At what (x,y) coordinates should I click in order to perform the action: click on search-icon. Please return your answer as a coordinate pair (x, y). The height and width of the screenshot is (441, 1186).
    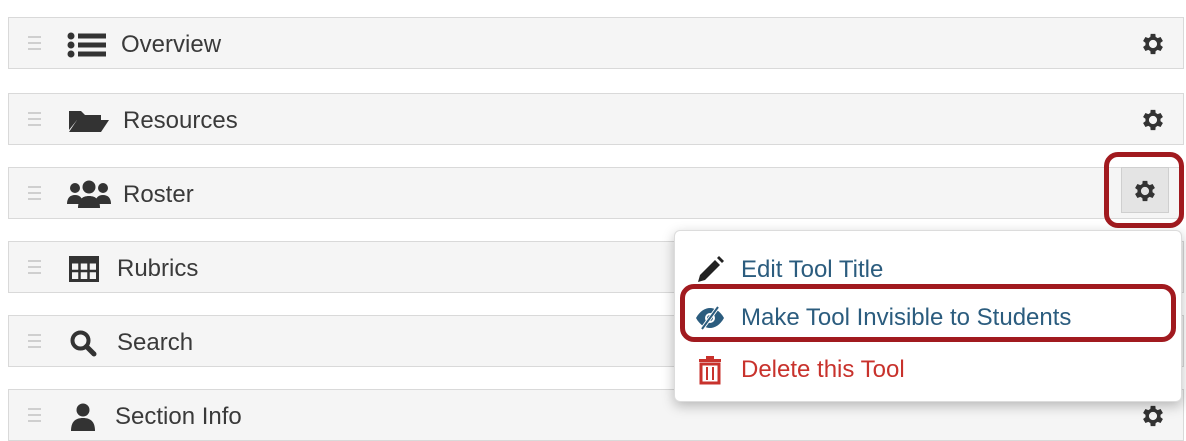
    Looking at the image, I should click on (83, 343).